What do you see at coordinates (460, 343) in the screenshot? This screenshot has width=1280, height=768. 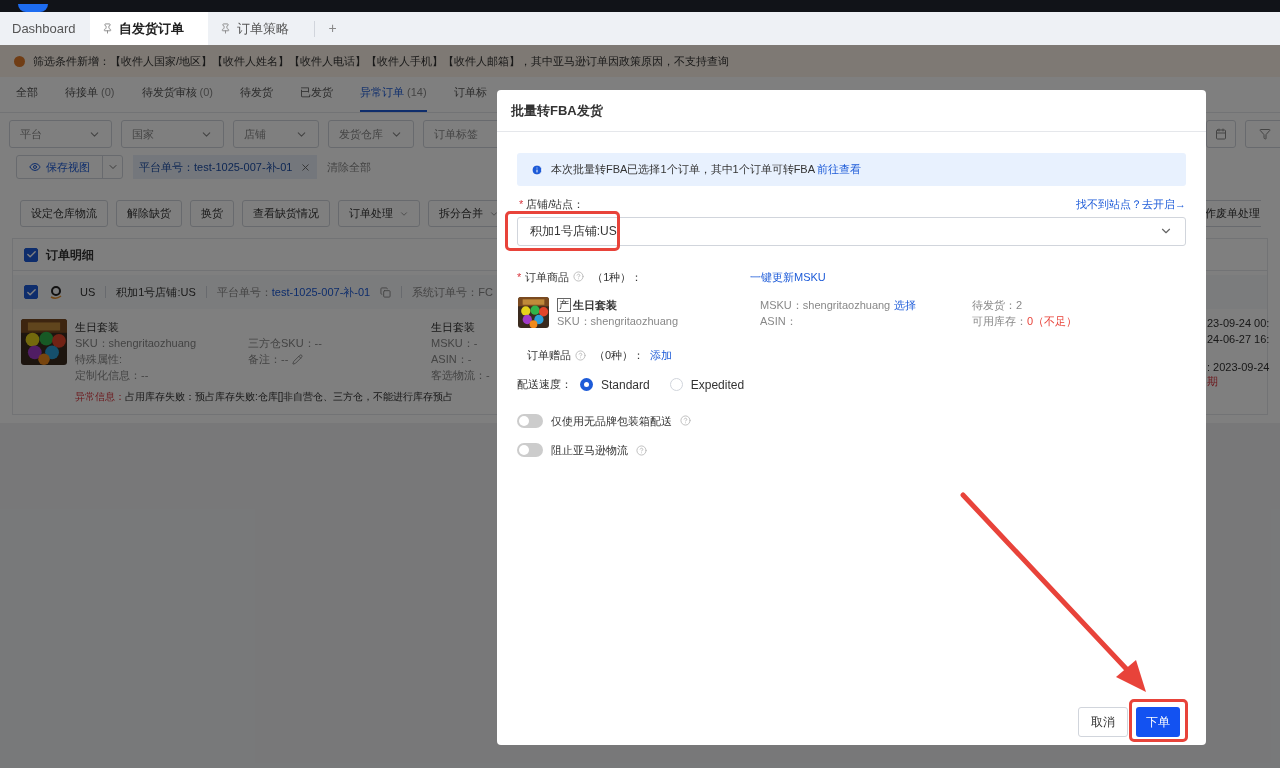 I see `product-field: MSKU：-` at bounding box center [460, 343].